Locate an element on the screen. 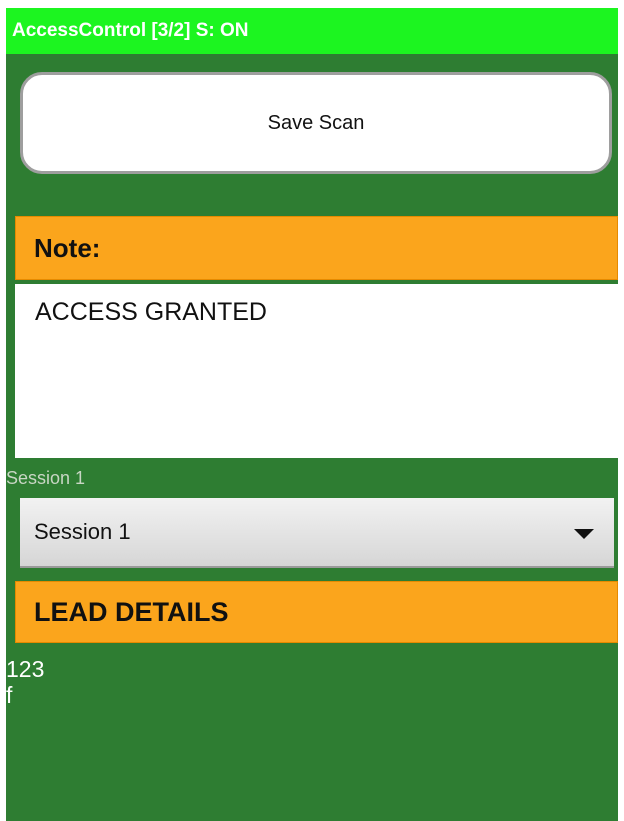 The image size is (624, 821). chevron-down-icon is located at coordinates (584, 534).